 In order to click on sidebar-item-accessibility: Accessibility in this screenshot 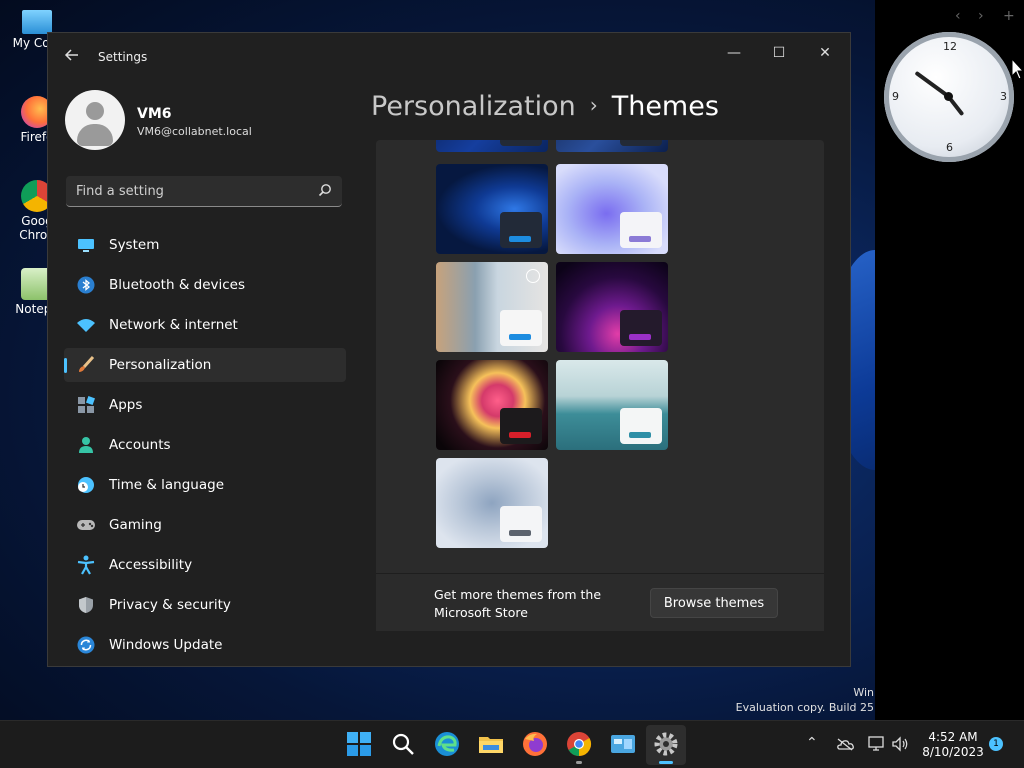, I will do `click(205, 565)`.